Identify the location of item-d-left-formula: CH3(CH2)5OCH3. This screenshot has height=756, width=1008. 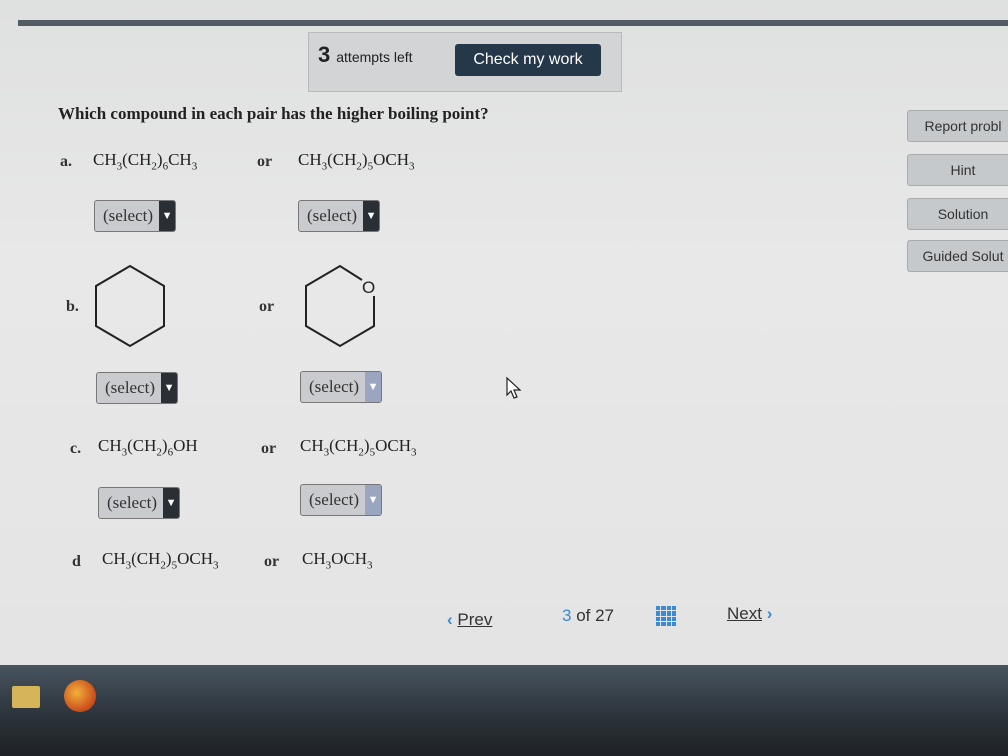
(160, 560).